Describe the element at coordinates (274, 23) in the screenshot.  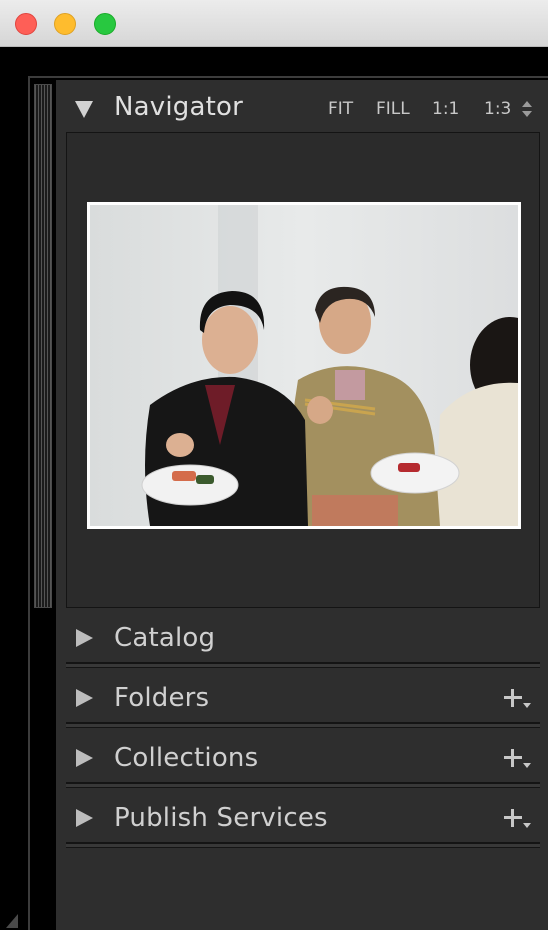
I see `window-titlebar` at that location.